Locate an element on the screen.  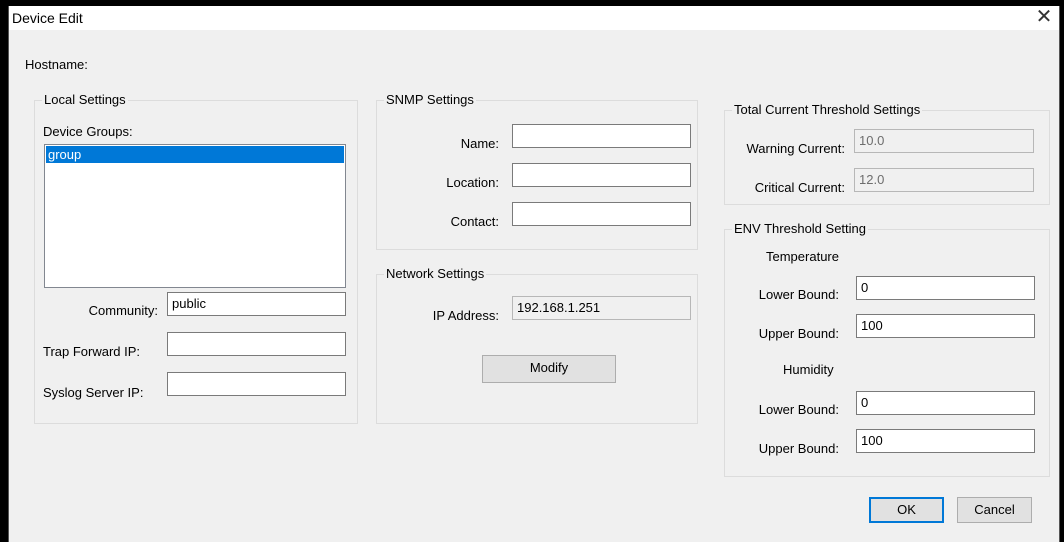
warning-current-label: Warning Current: is located at coordinates (796, 148).